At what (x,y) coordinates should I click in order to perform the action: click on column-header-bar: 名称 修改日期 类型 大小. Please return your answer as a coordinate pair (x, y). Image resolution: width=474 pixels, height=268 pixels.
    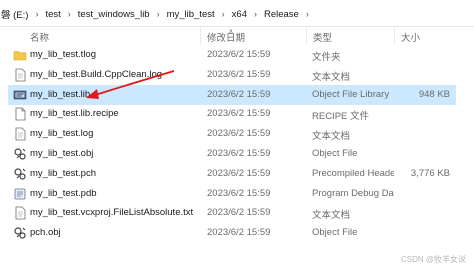
    Looking at the image, I should click on (237, 36).